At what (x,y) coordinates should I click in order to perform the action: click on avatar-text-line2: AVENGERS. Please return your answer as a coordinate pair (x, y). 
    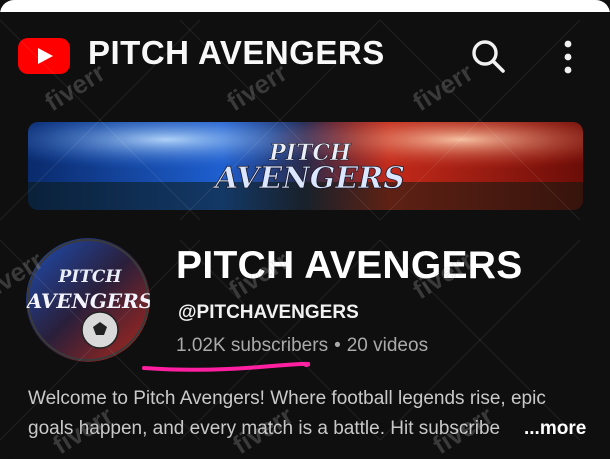
    Looking at the image, I should click on (88, 301).